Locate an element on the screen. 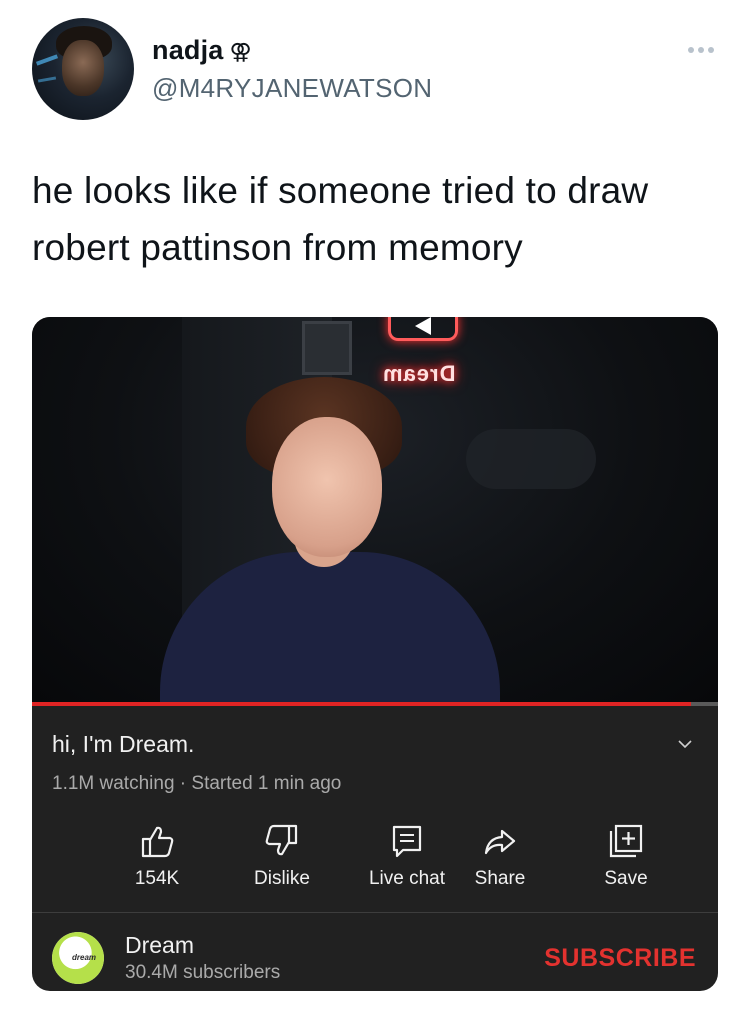  channel-avatar-text: dream is located at coordinates (84, 957).